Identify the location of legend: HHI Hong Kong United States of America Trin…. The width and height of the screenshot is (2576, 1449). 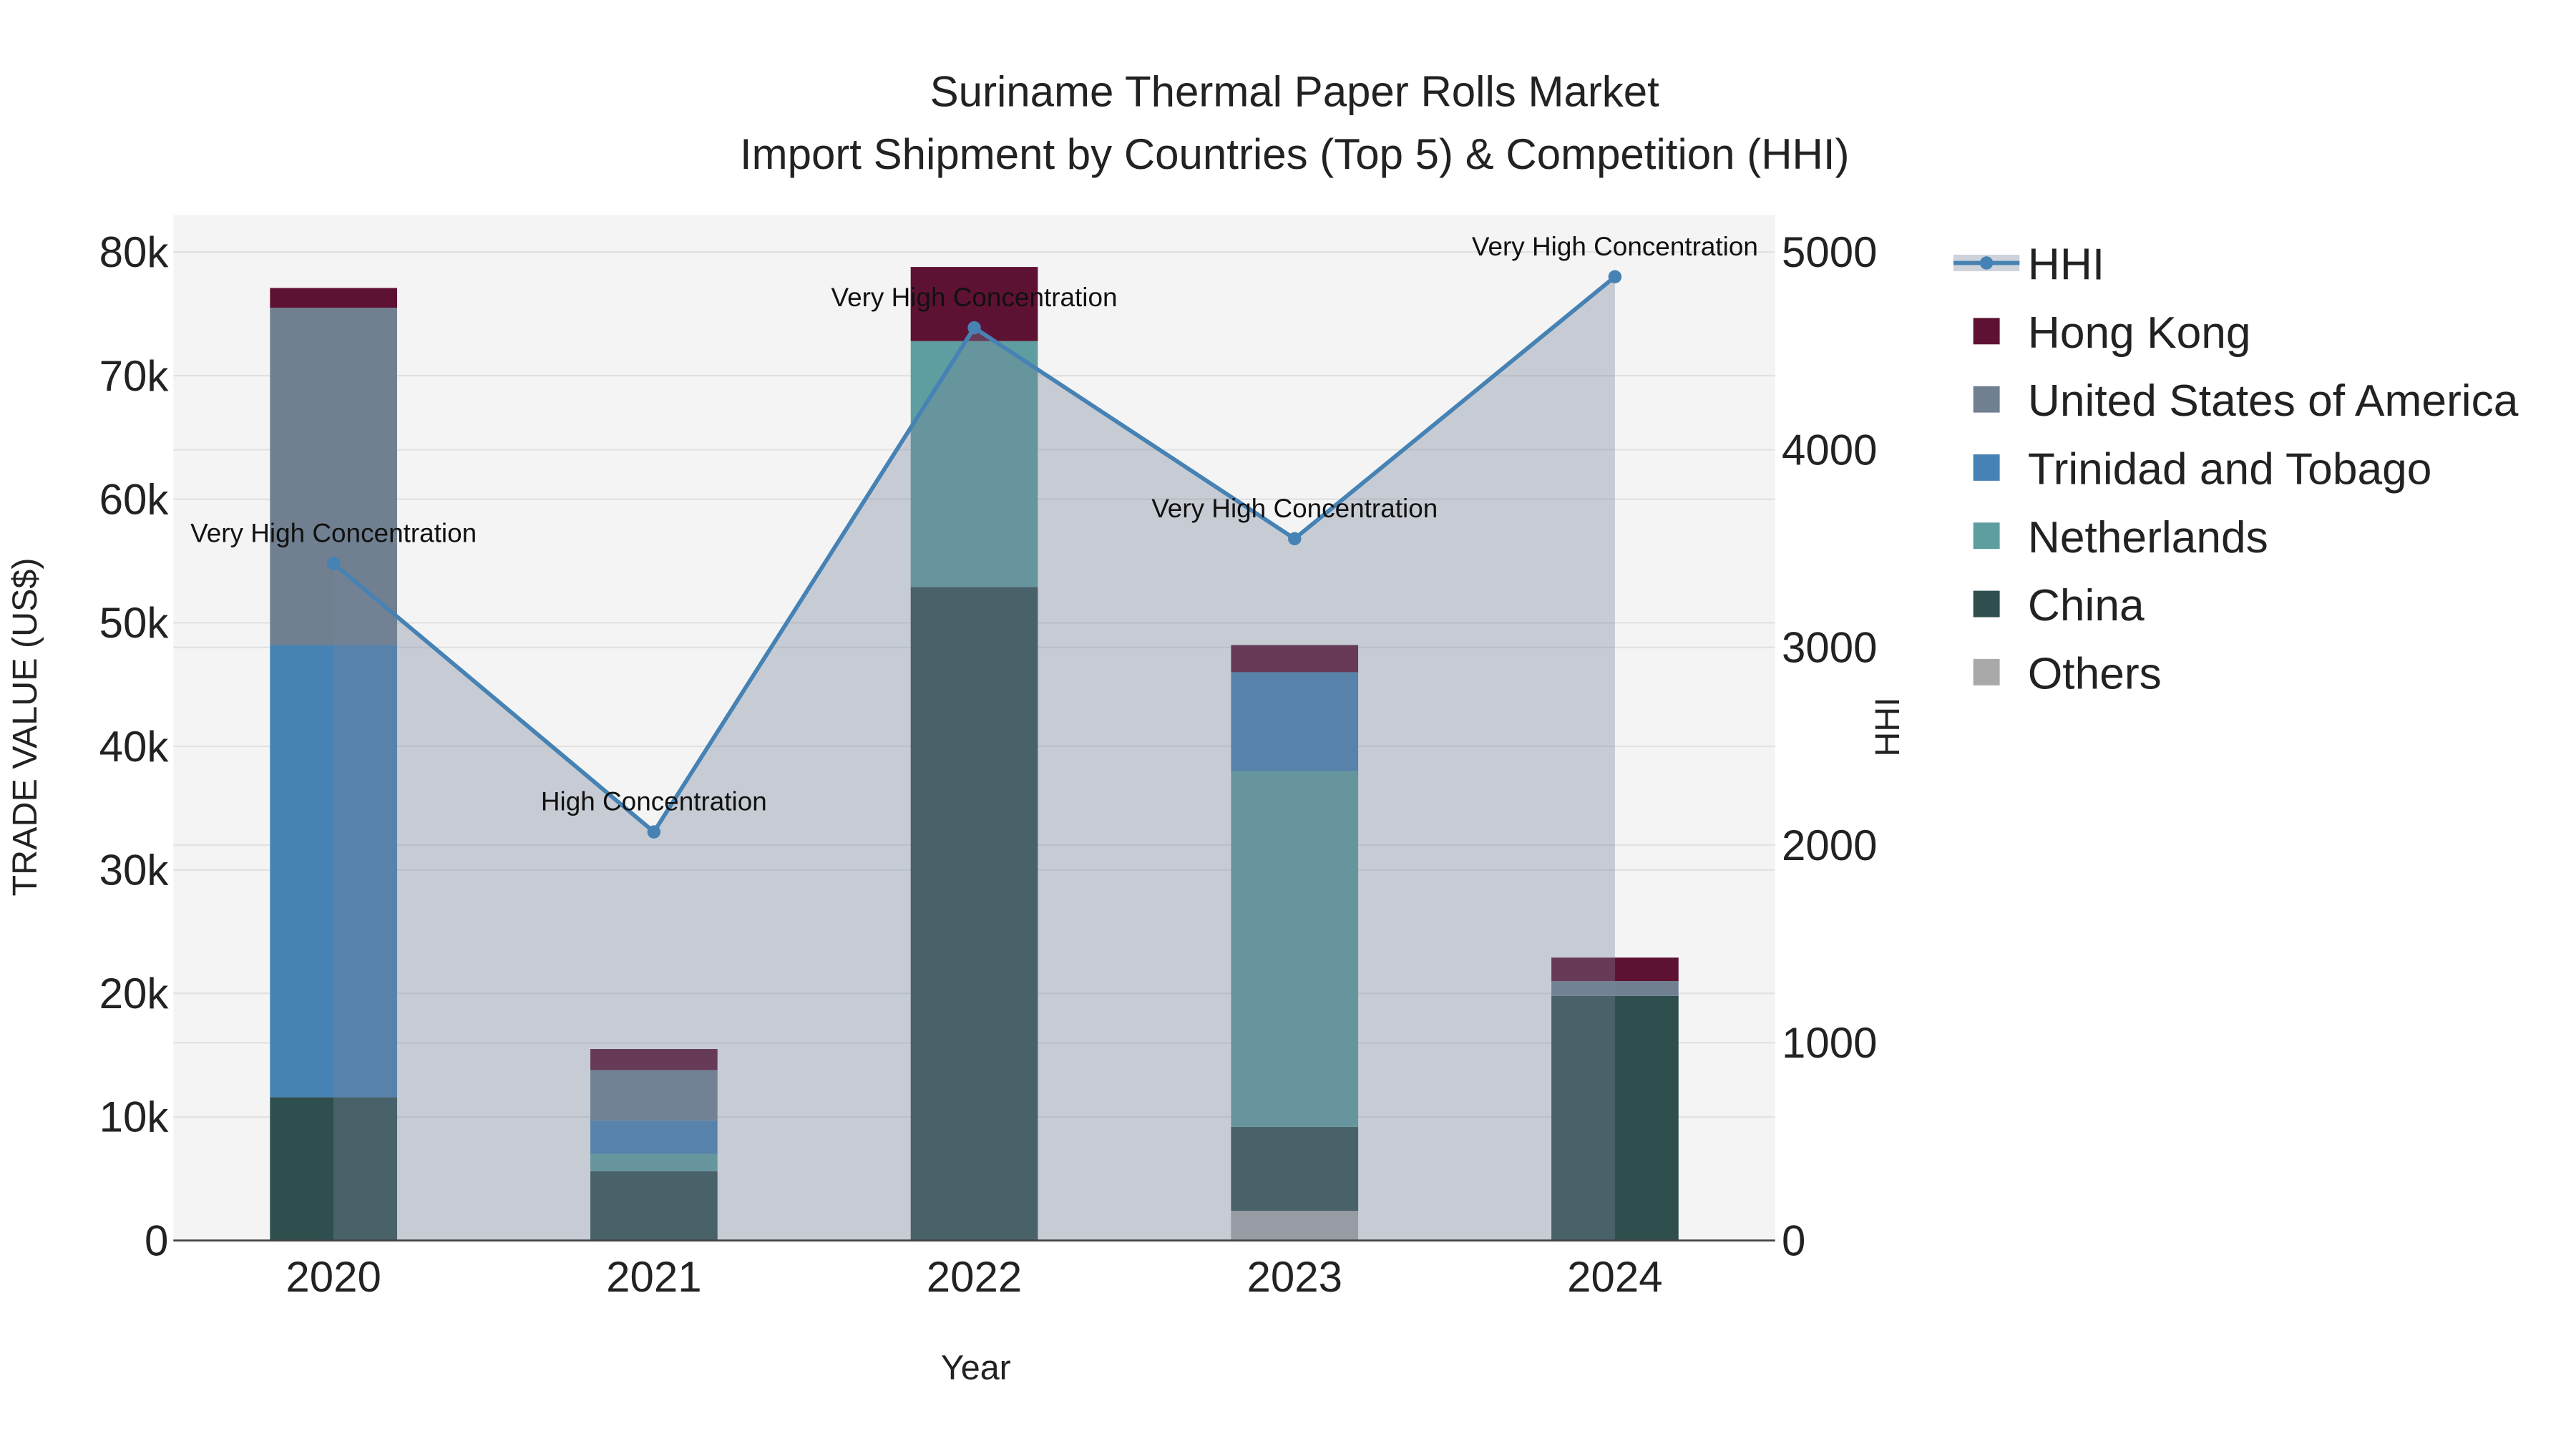
(2236, 469).